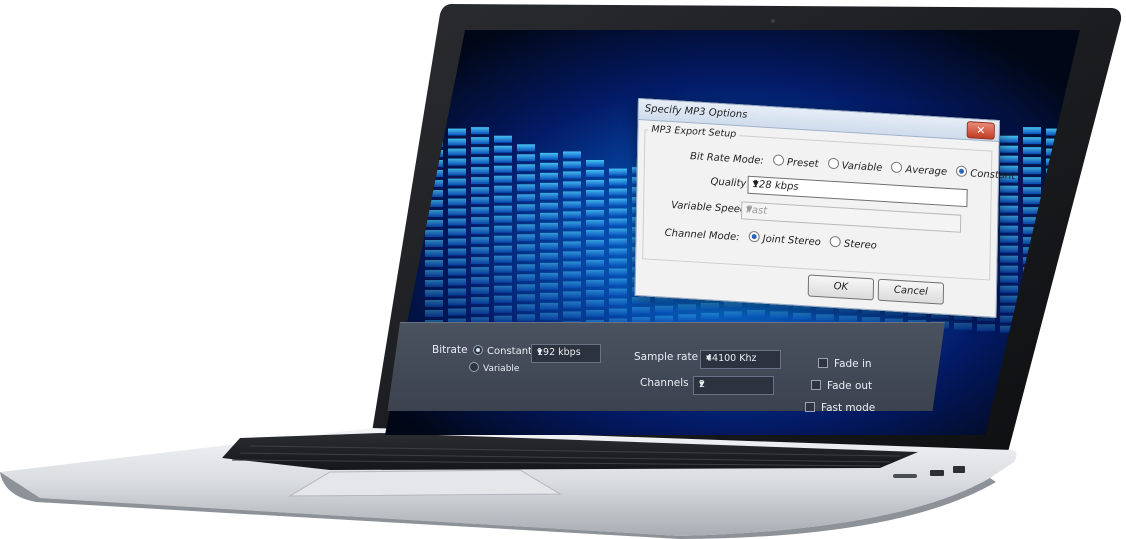 The height and width of the screenshot is (539, 1126). I want to click on fast-mode-option: Fast mode, so click(840, 408).